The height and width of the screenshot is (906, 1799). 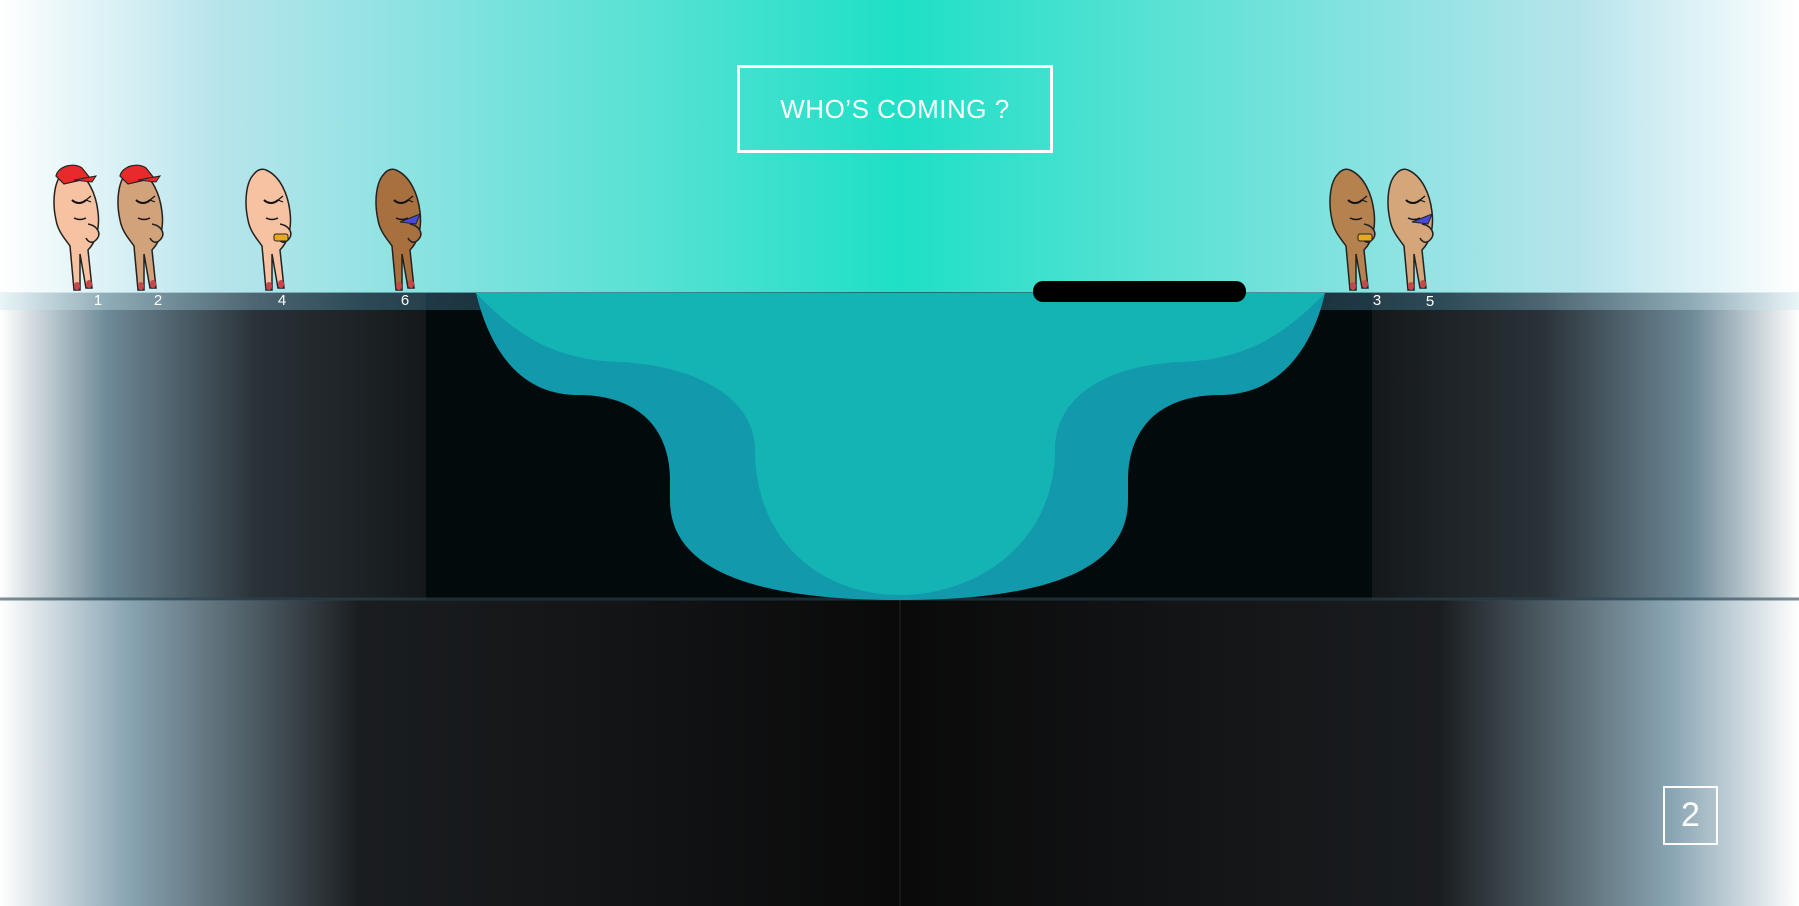 I want to click on character-1-number: 1, so click(x=98, y=300).